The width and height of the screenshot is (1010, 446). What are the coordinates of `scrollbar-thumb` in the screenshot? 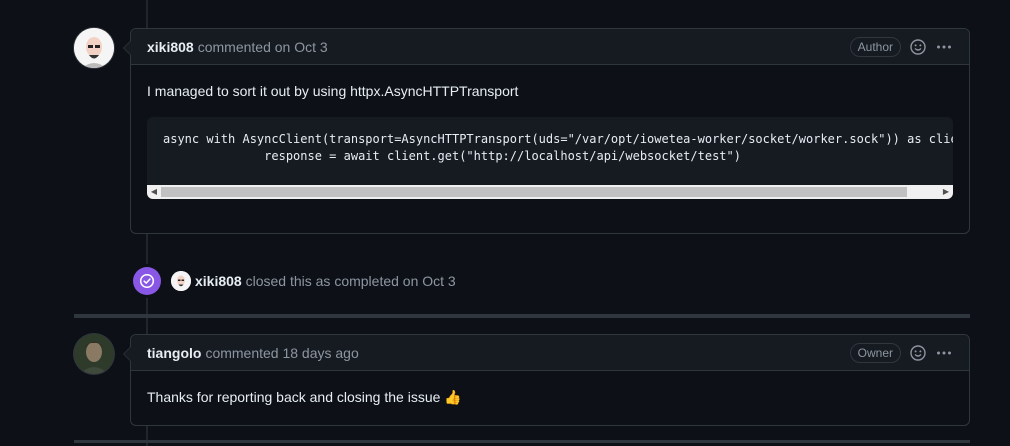 It's located at (534, 192).